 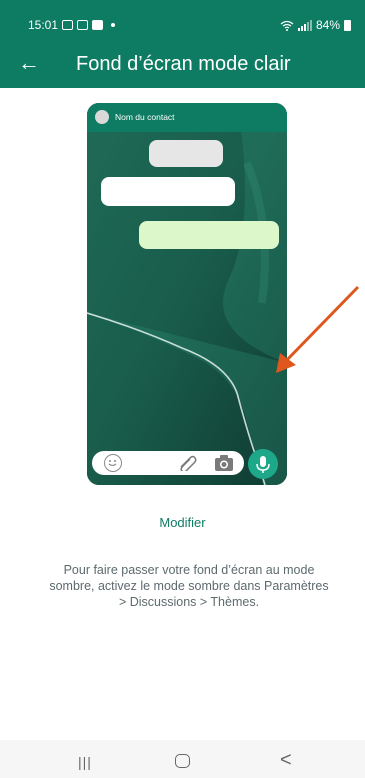 I want to click on preview-outgoing-bubble, so click(x=209, y=235).